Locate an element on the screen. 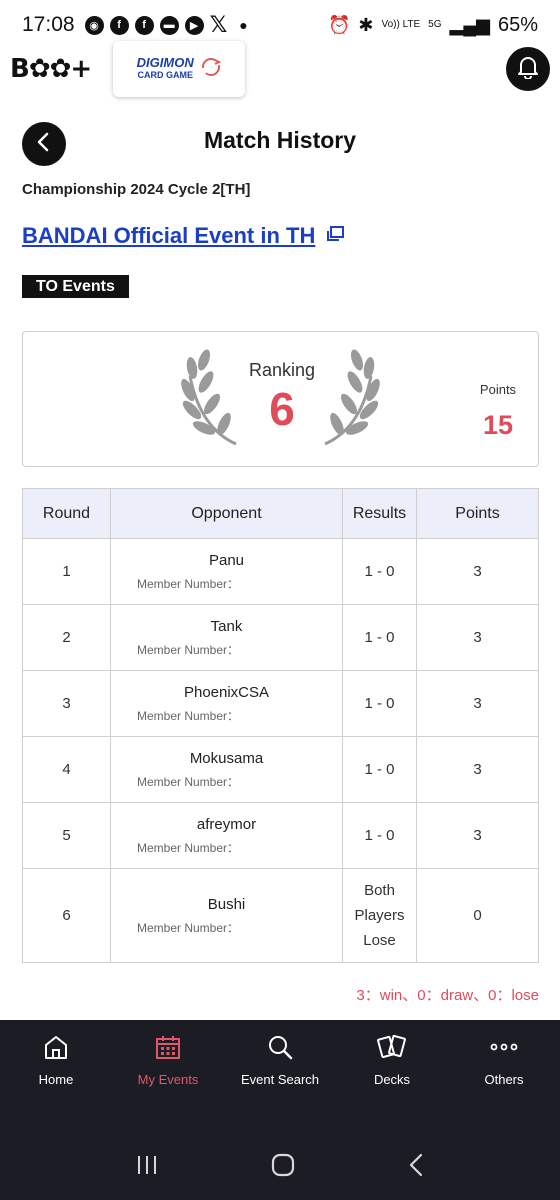 The image size is (560, 1200). nav-label: Decks is located at coordinates (392, 1079).